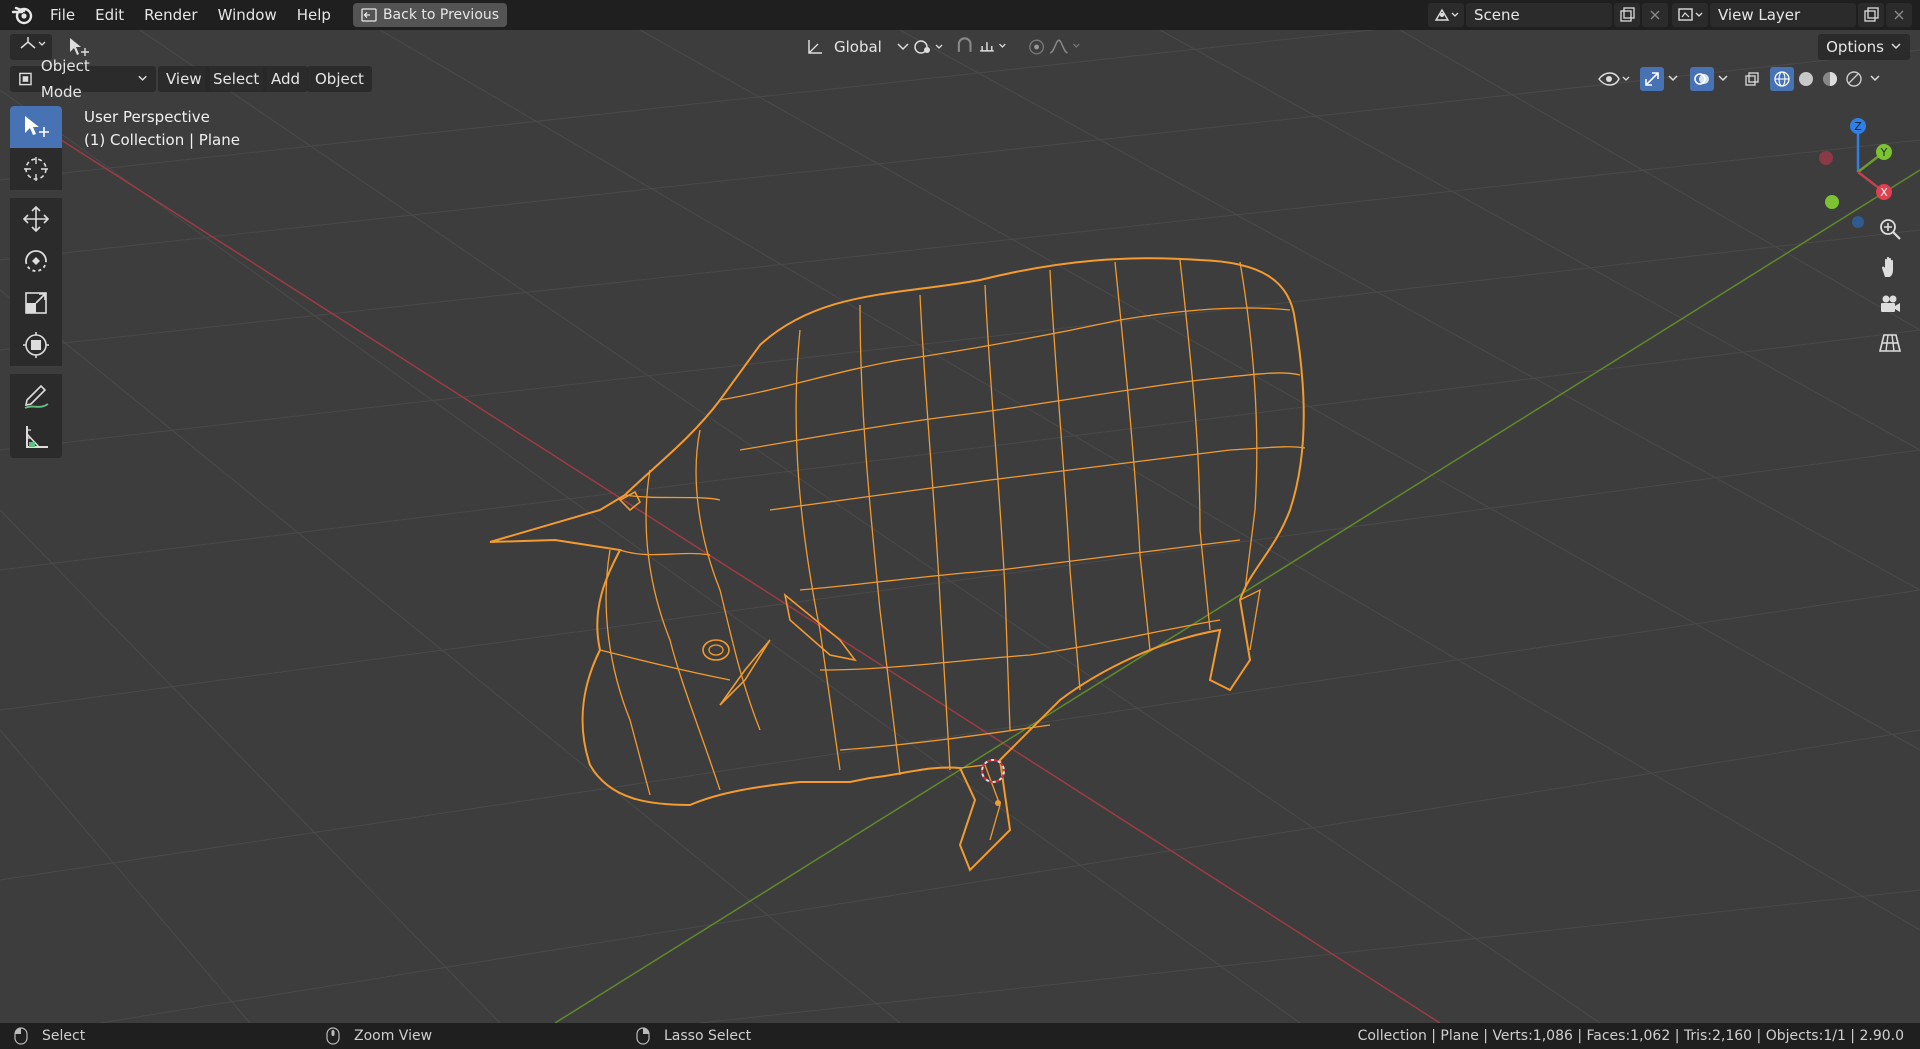  What do you see at coordinates (981, 44) in the screenshot?
I see `snap-icon` at bounding box center [981, 44].